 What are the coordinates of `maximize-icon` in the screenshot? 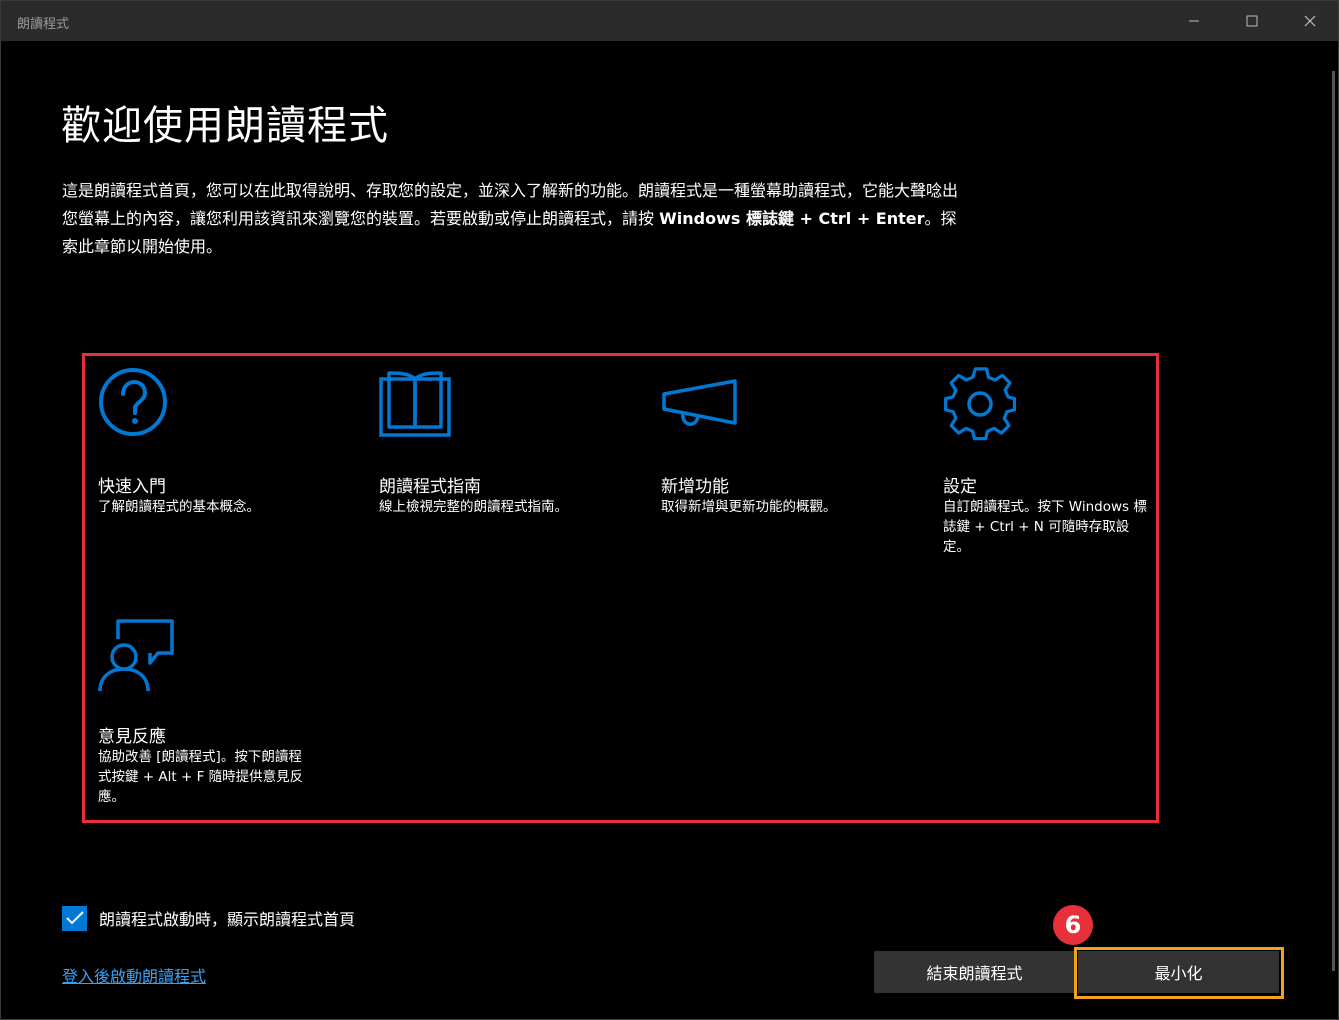 It's located at (1252, 21).